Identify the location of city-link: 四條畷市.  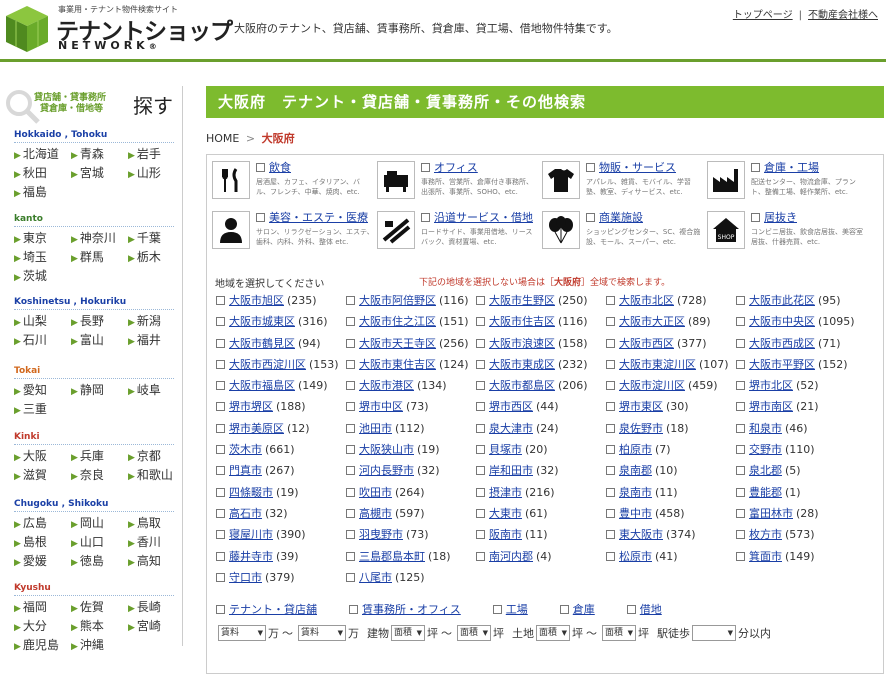
(251, 492).